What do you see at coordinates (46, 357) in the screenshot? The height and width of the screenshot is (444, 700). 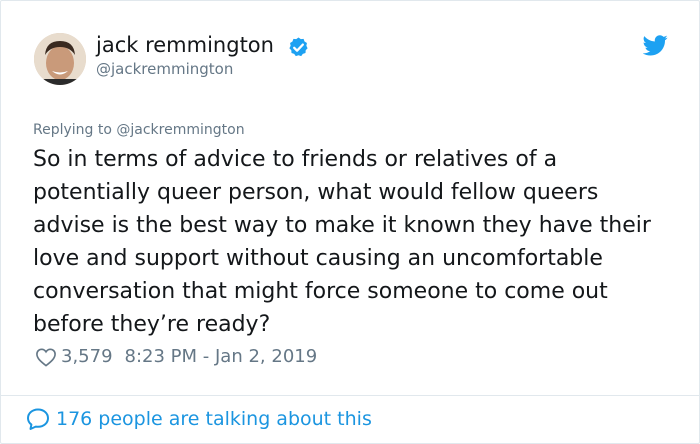 I see `heart-icon` at bounding box center [46, 357].